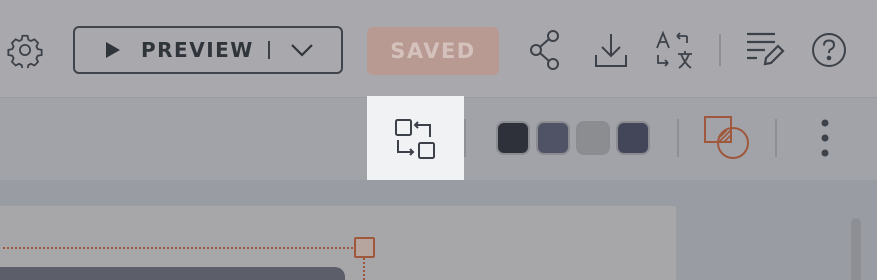 This screenshot has height=280, width=877. I want to click on resize-handle, so click(364, 247).